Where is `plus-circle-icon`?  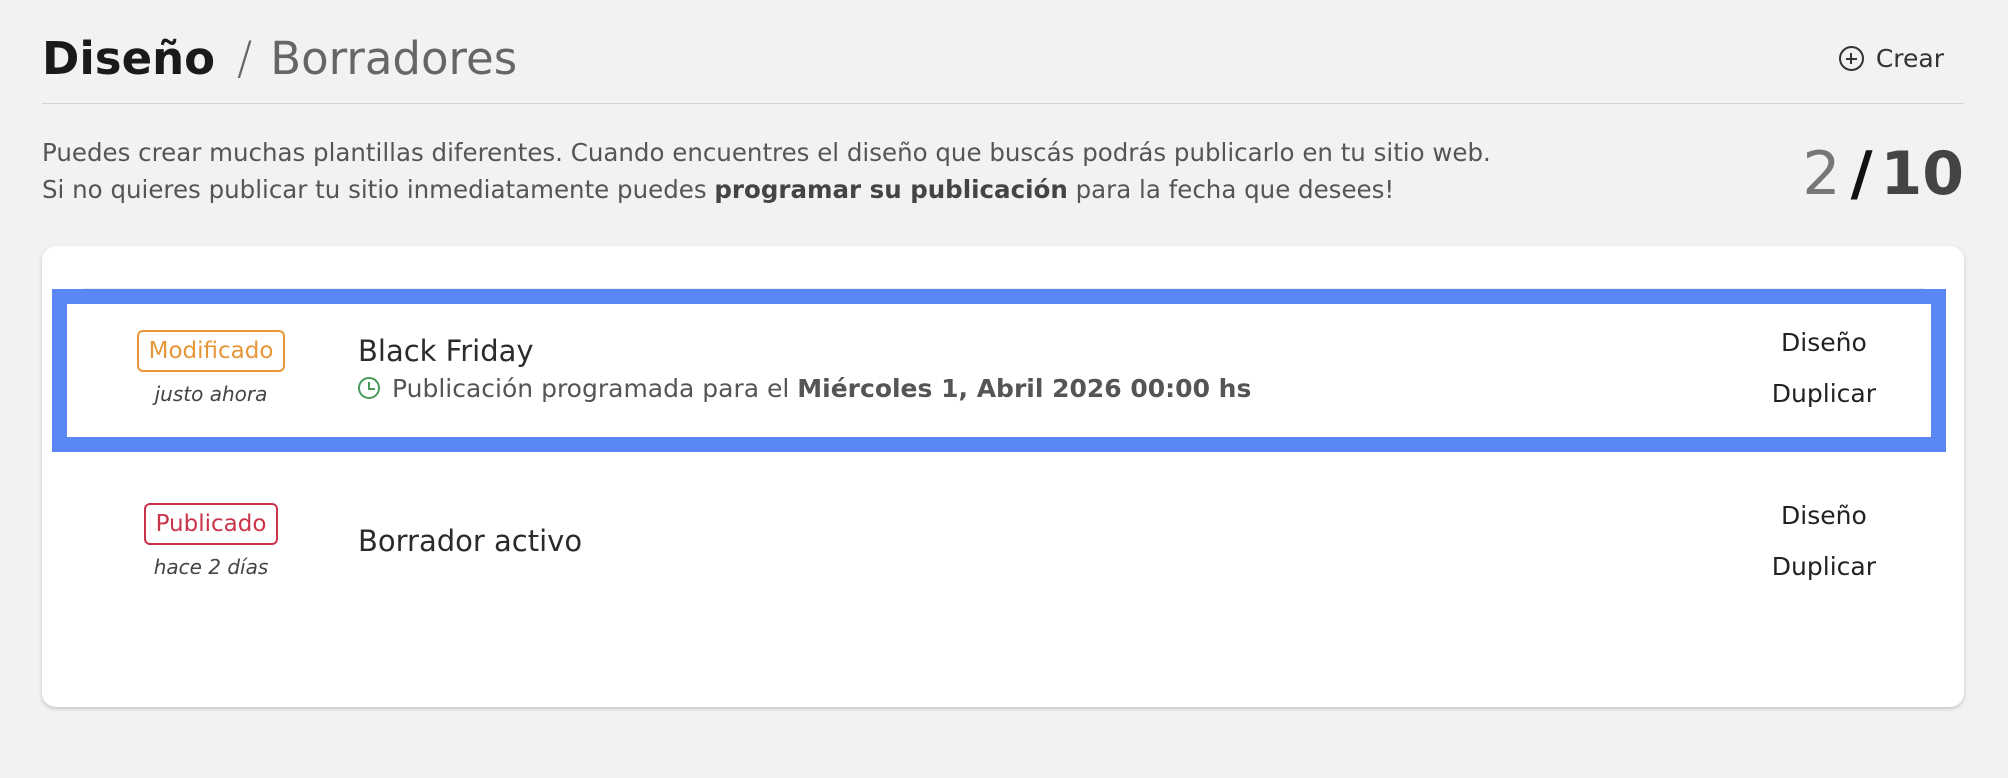
plus-circle-icon is located at coordinates (1851, 58).